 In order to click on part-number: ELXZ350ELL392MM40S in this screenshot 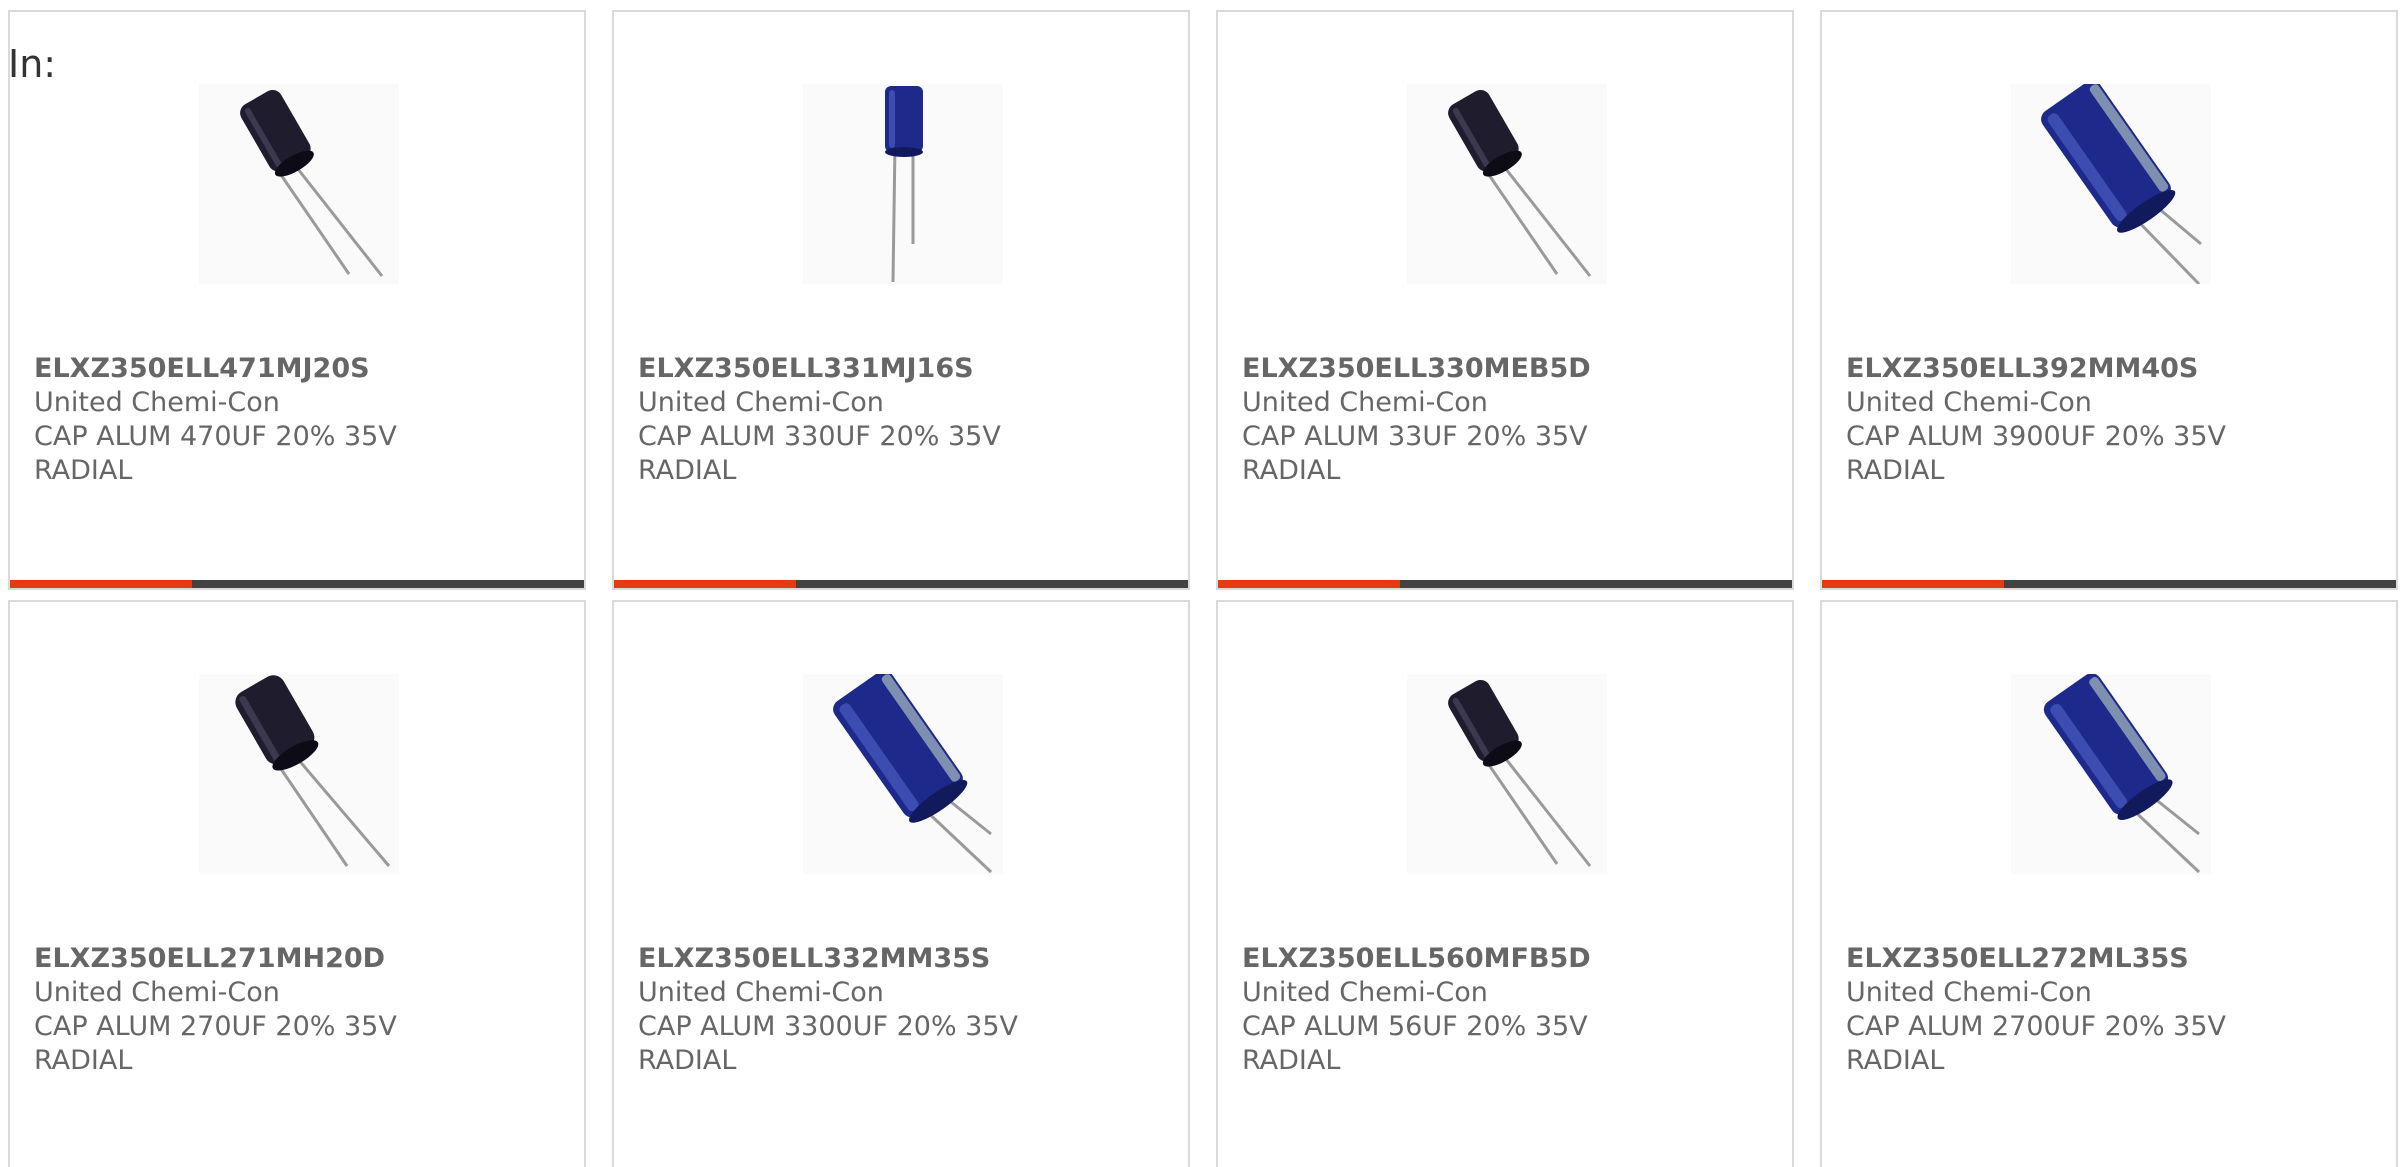, I will do `click(2111, 369)`.